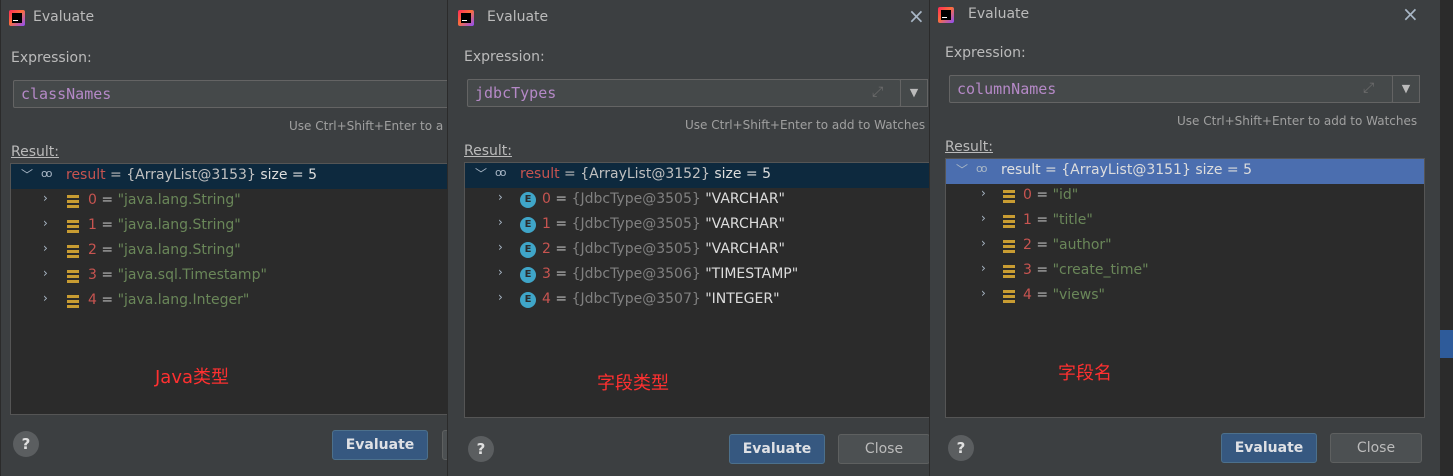 This screenshot has height=476, width=1453. Describe the element at coordinates (1185, 271) in the screenshot. I see `list-item: › 3 = "create_time"` at that location.